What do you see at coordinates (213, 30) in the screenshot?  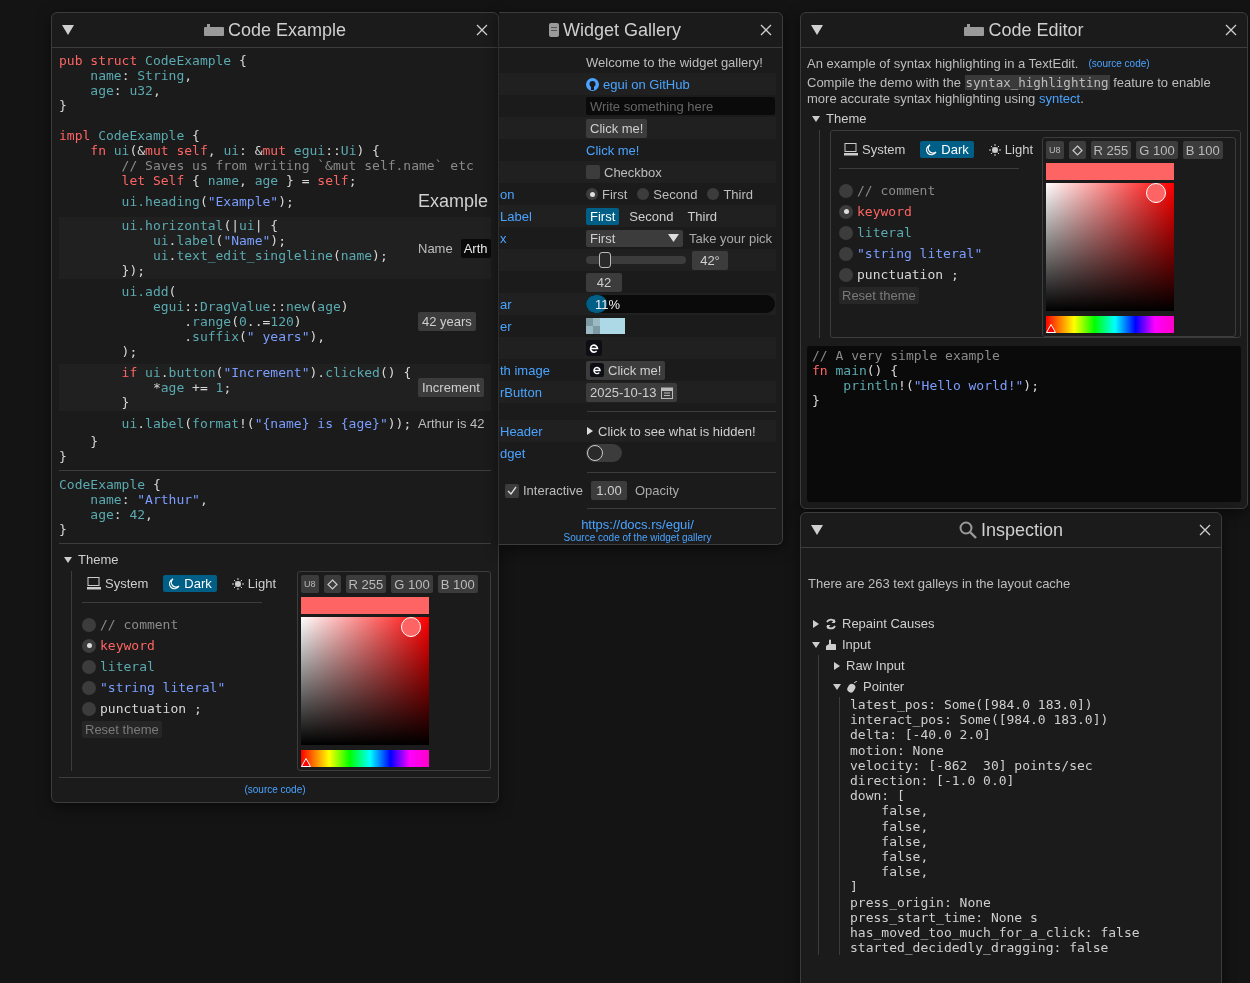 I see `keyboard-icon` at bounding box center [213, 30].